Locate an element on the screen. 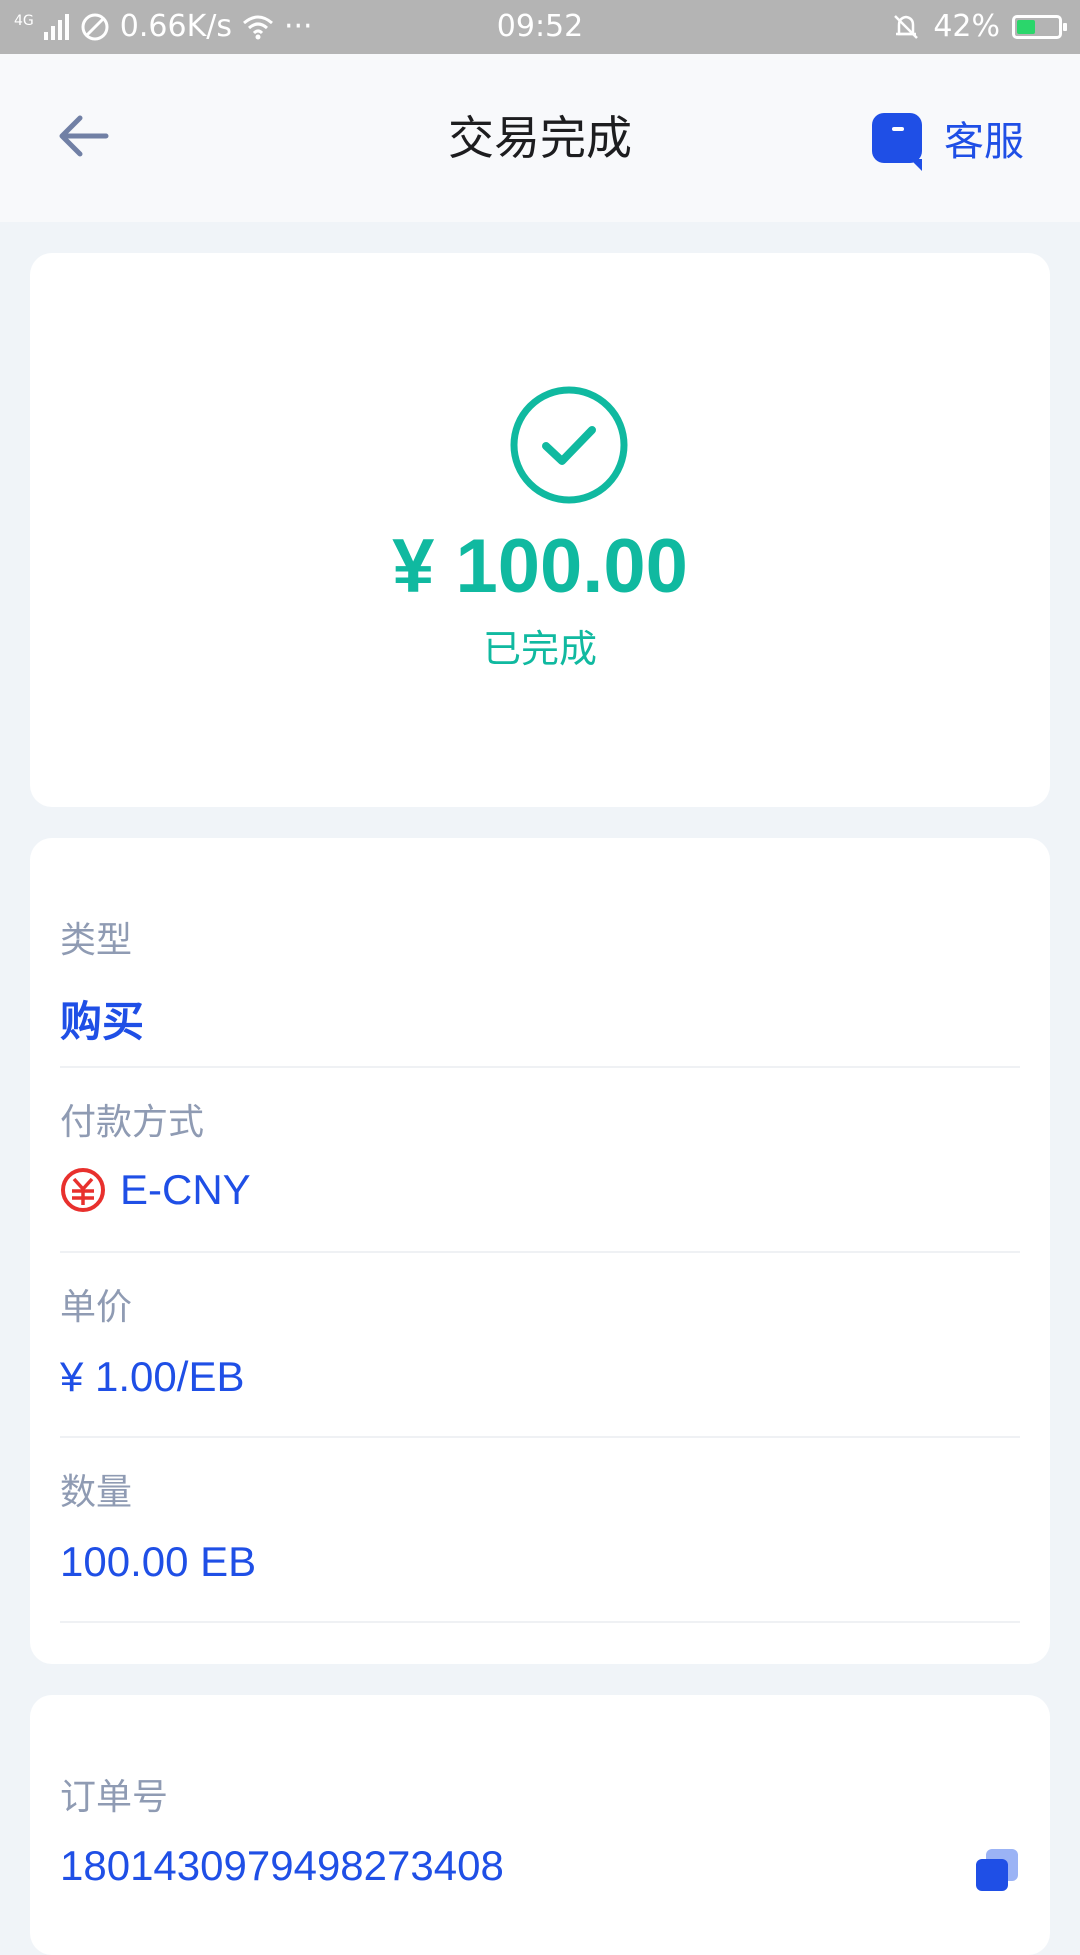 The image size is (1080, 1955). check-circle-icon is located at coordinates (569, 445).